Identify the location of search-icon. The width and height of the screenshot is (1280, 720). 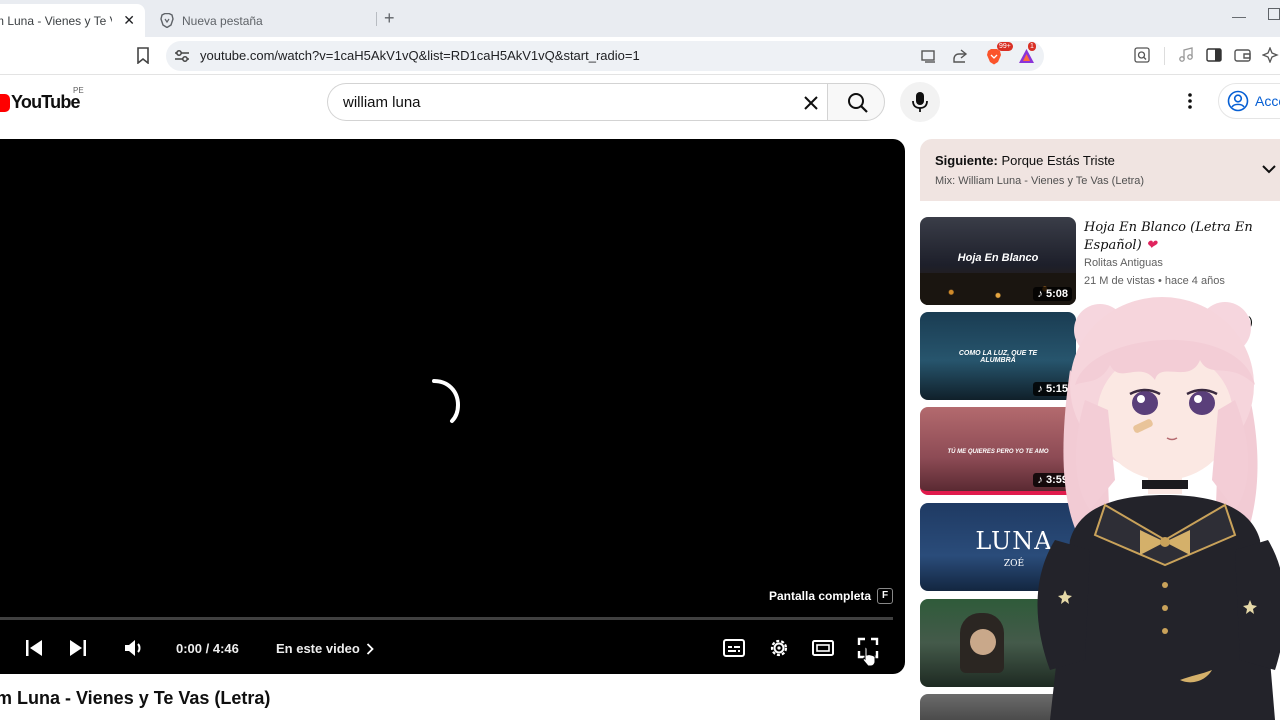
(858, 103).